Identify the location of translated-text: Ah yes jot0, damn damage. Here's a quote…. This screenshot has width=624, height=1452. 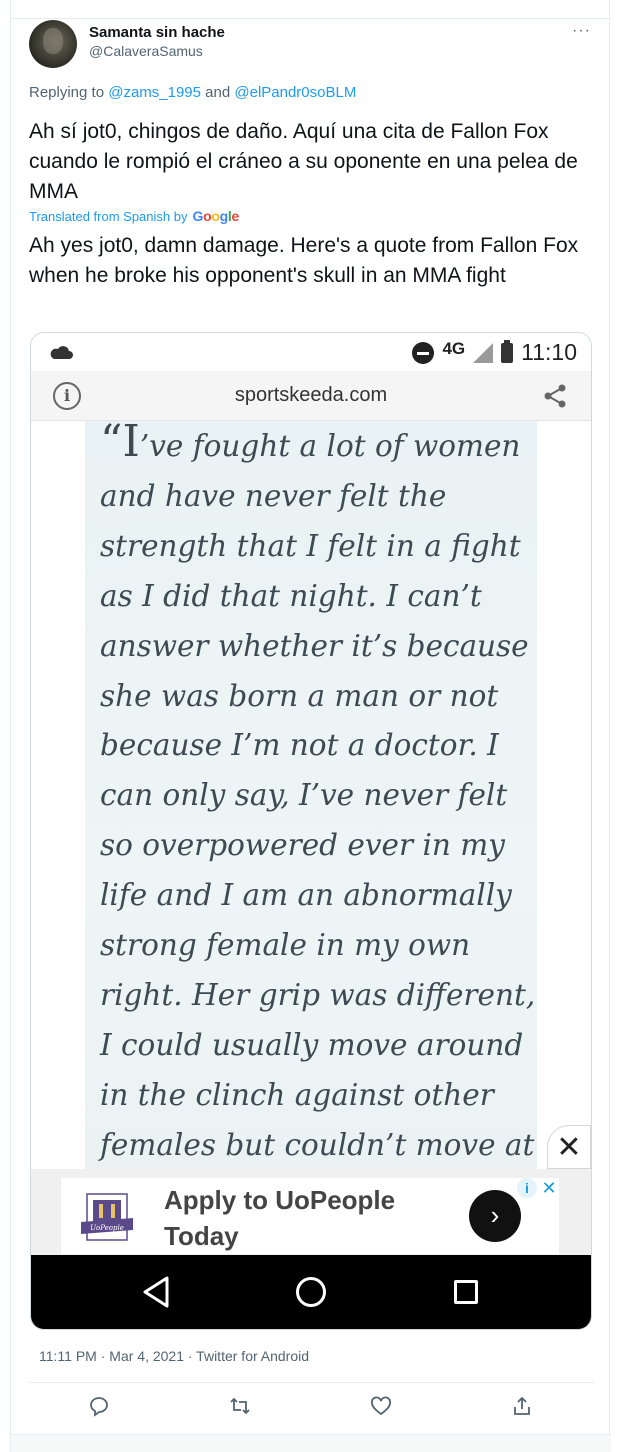
(304, 260).